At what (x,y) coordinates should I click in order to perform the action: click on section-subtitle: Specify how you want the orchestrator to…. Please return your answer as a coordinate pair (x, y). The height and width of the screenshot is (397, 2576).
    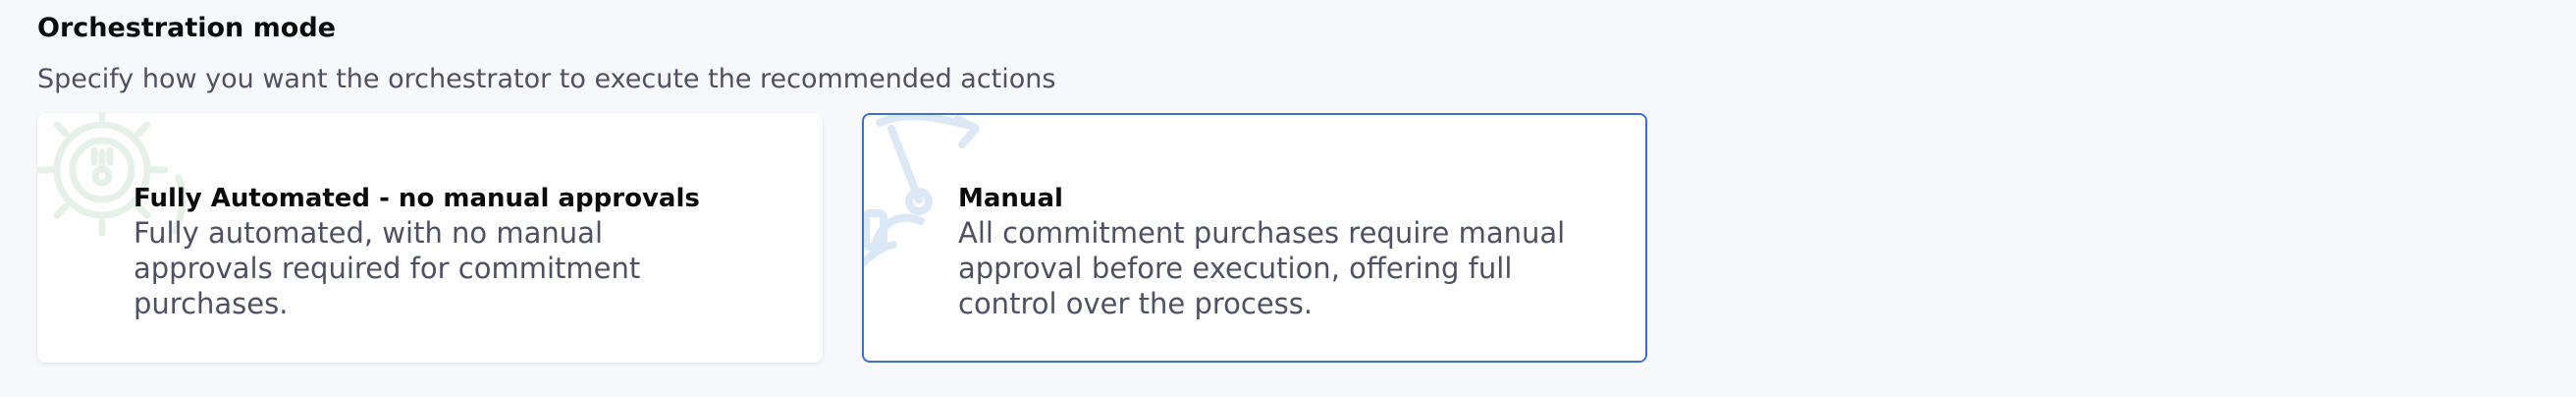
    Looking at the image, I should click on (546, 79).